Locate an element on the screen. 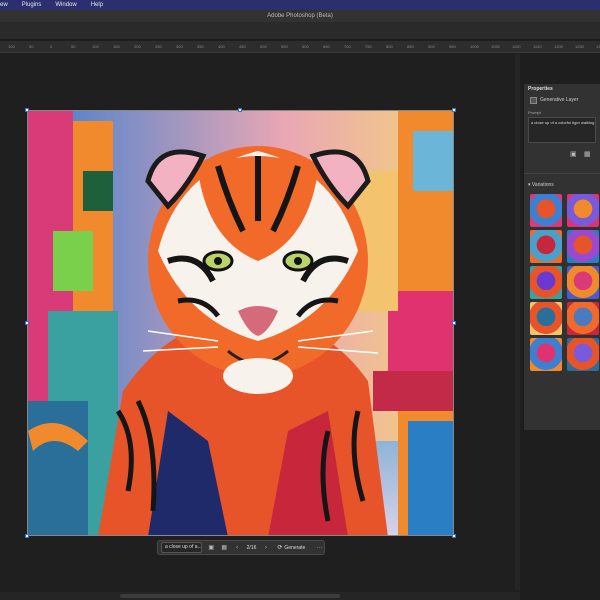 This screenshot has height=600, width=600. menu-item-view: ew is located at coordinates (4, 5).